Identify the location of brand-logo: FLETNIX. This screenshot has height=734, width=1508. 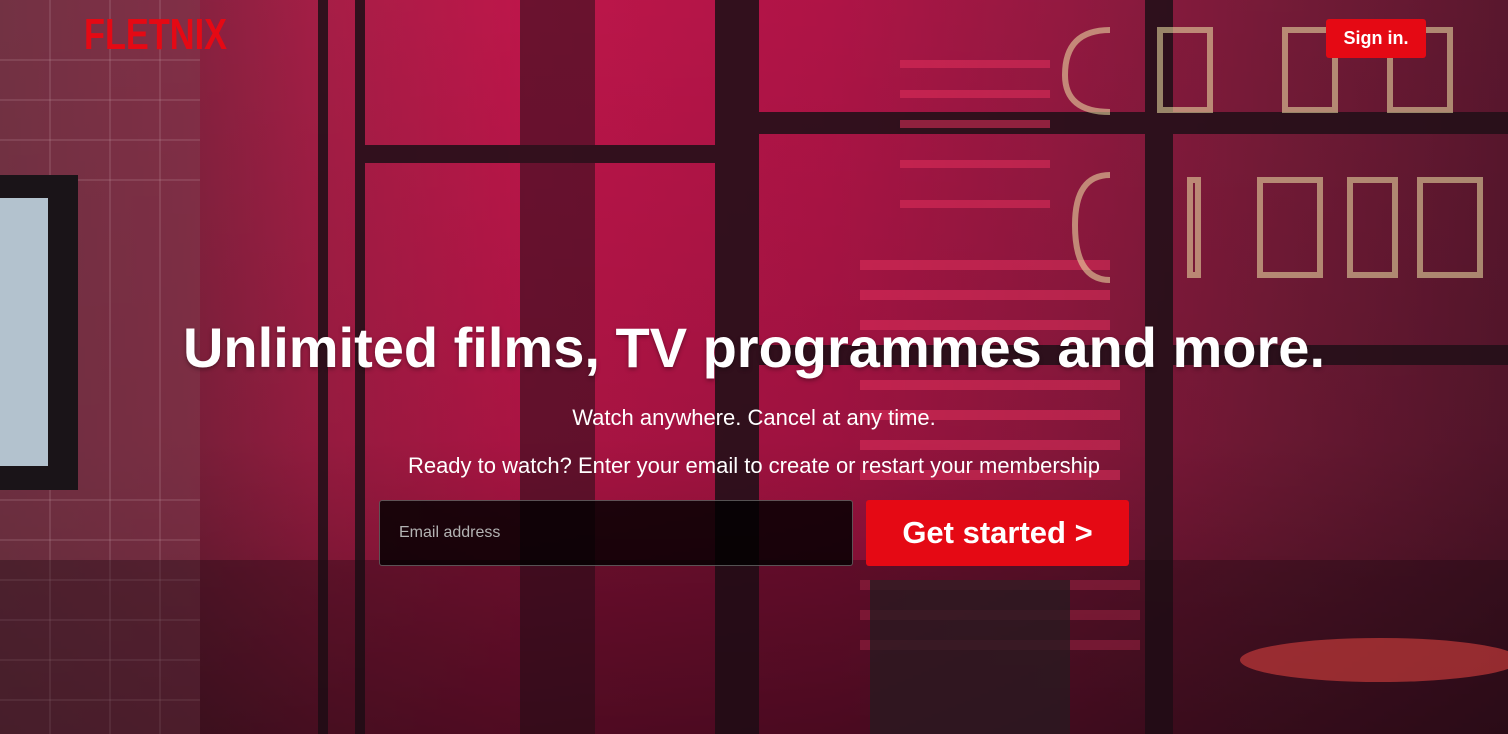
(155, 35).